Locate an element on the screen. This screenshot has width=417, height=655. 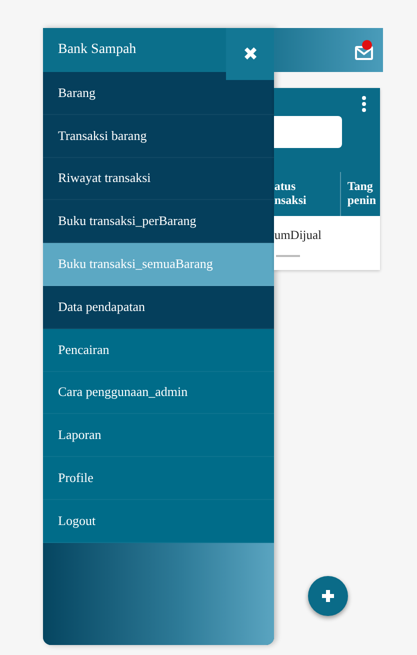
more-icon is located at coordinates (364, 104).